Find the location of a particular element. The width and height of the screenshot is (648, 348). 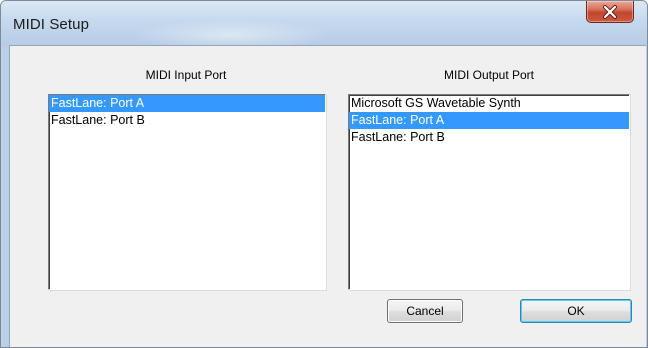

window-title: MIDI Setup is located at coordinates (51, 24).